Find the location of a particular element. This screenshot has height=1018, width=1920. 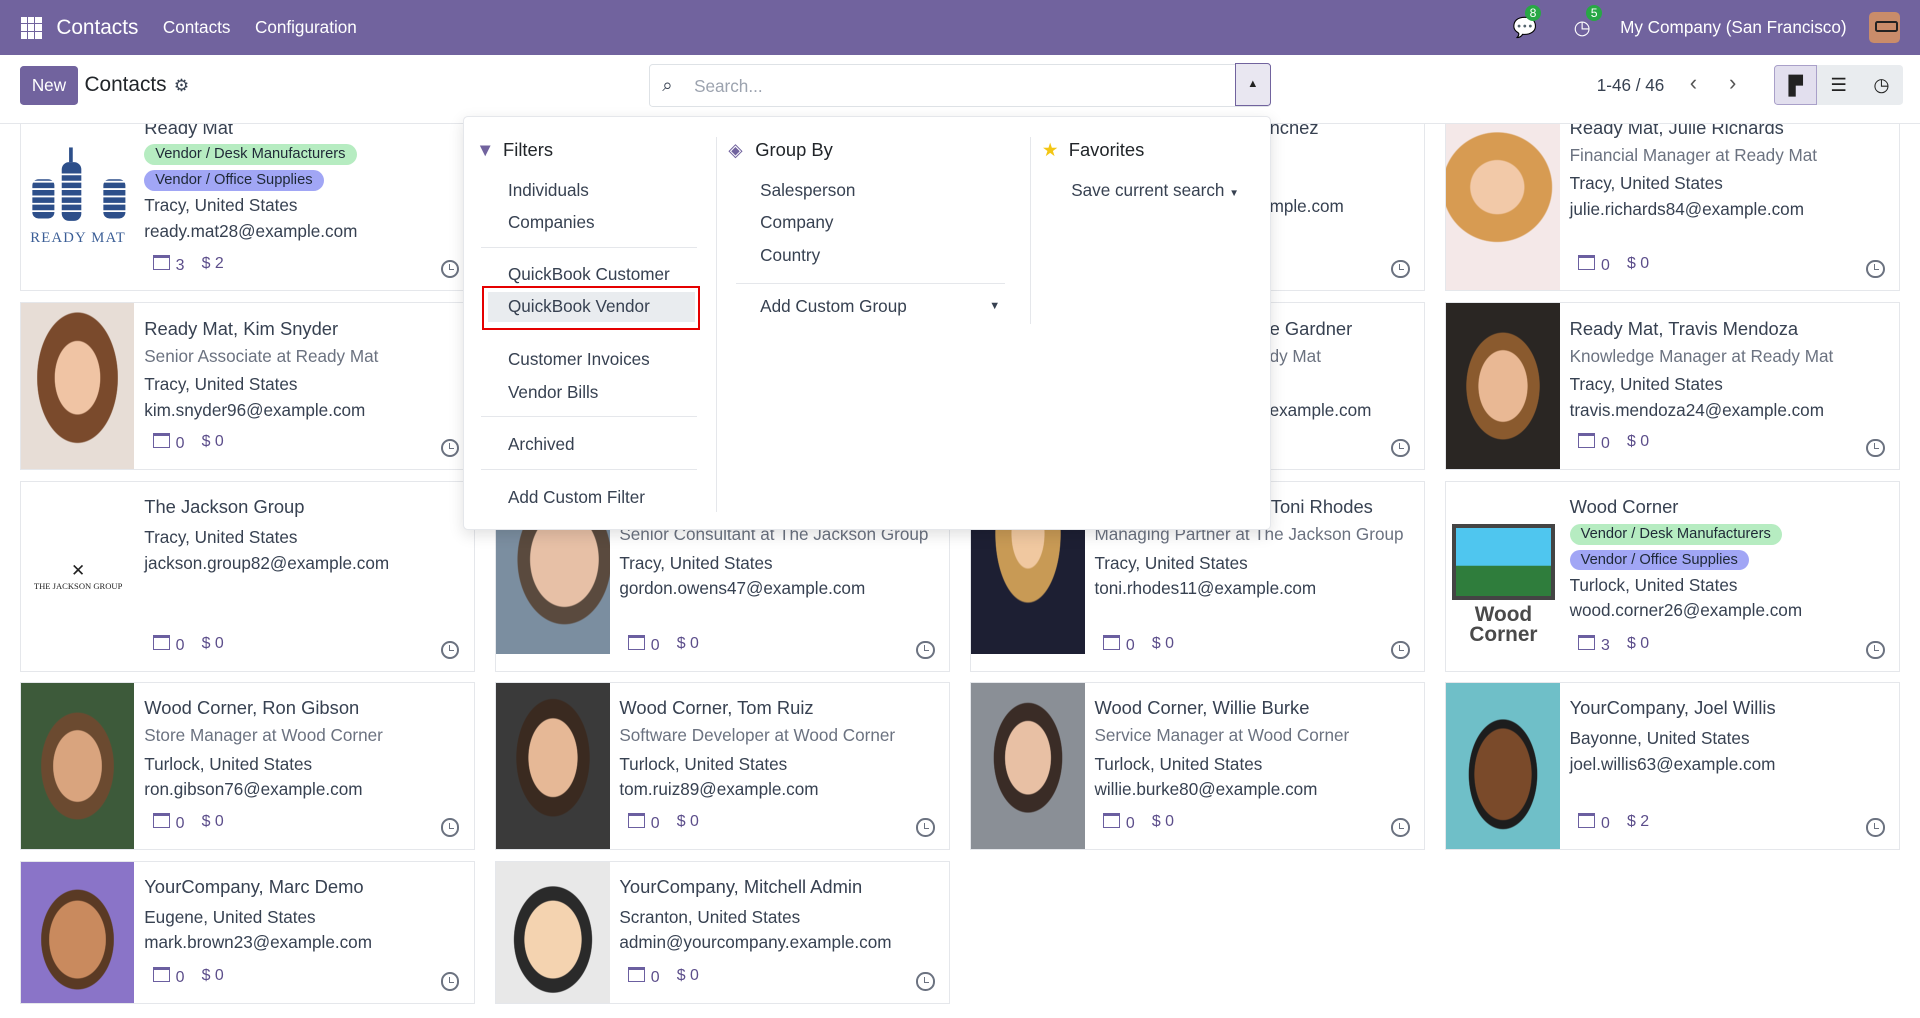

contact-email: willie.burke80@example.com is located at coordinates (1206, 789).